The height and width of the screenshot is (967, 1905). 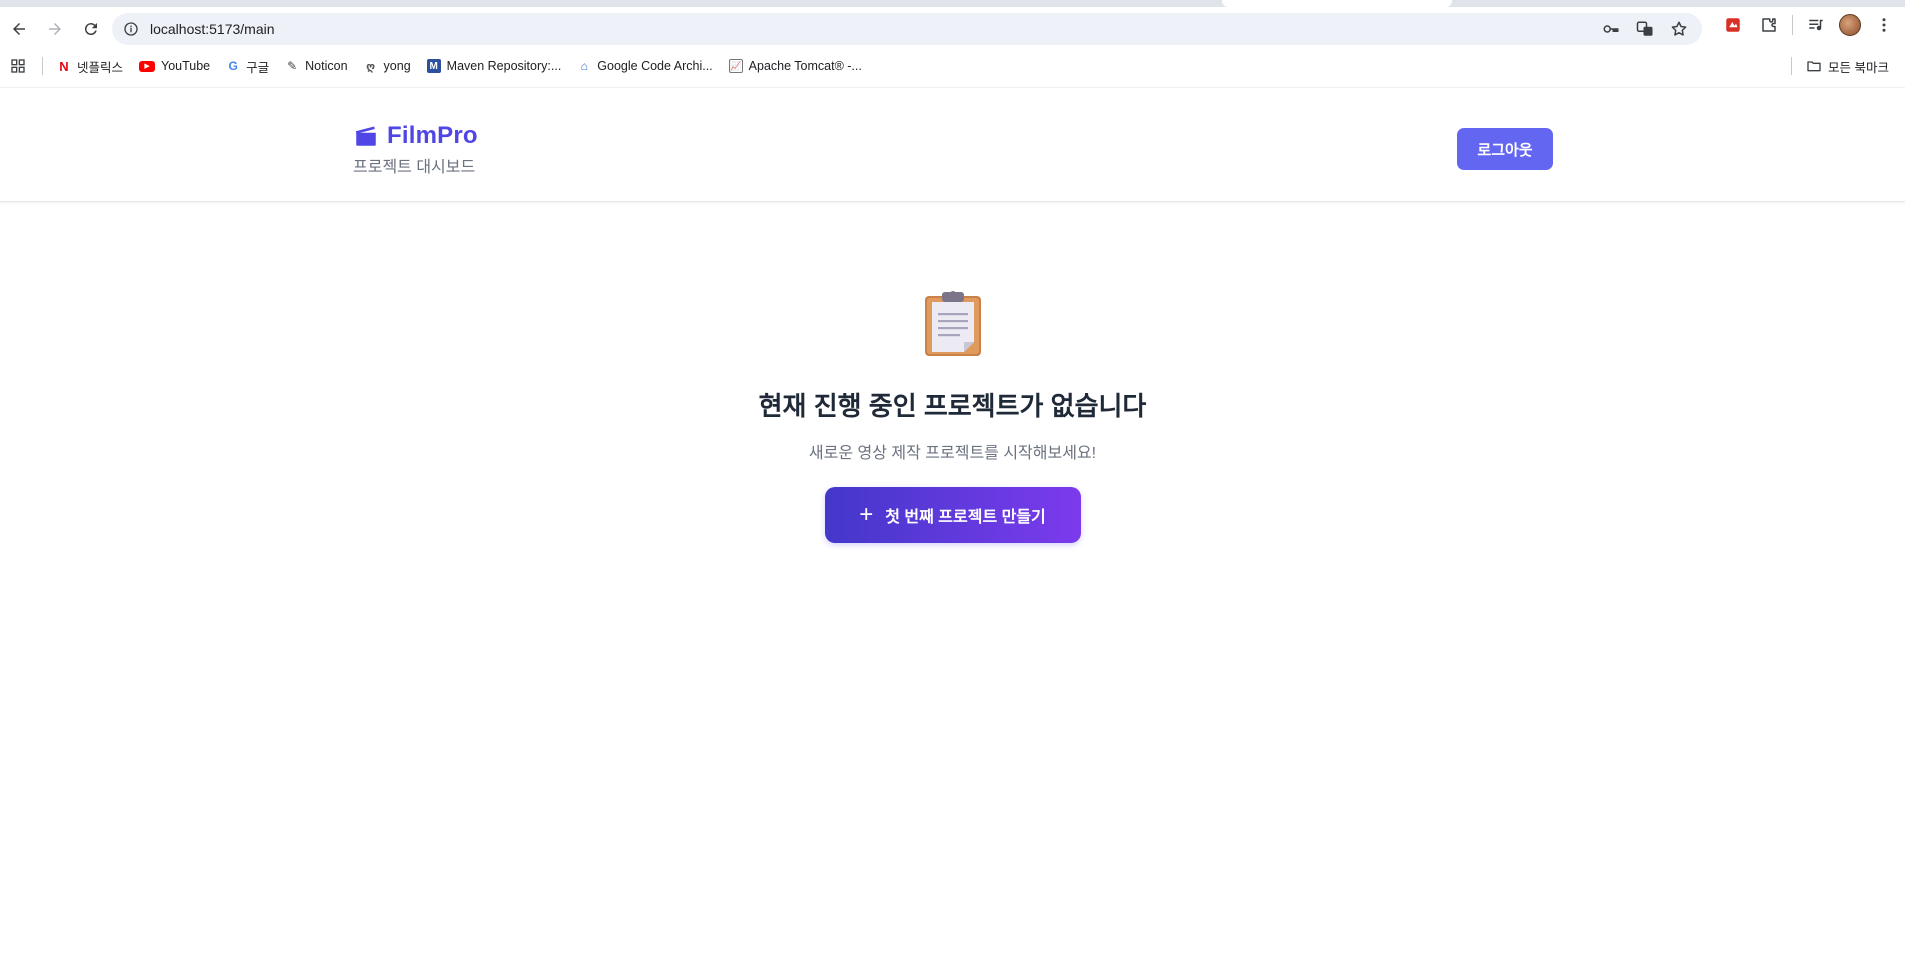 I want to click on bookmark-label: YouTube, so click(x=186, y=66).